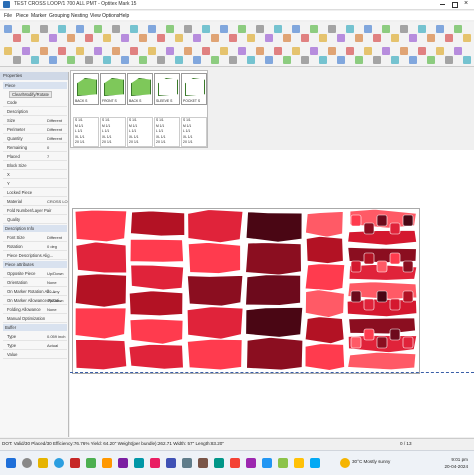  Describe the element at coordinates (457, 463) in the screenshot. I see `system-tray: 9:01 pm 20-04-2024` at that location.